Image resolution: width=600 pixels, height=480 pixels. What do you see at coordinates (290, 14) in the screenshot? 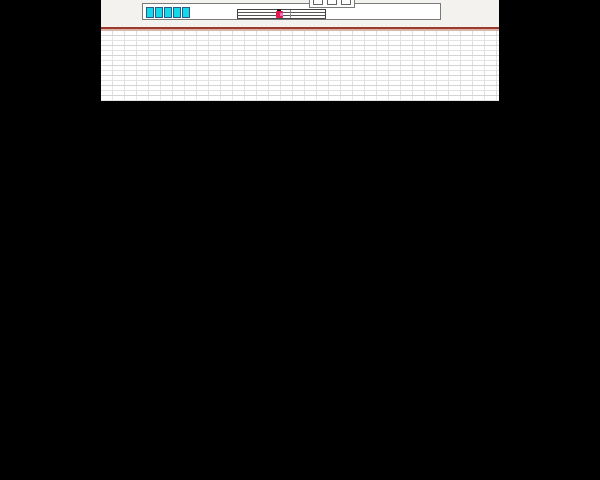
I see `map-flag-icon` at bounding box center [290, 14].